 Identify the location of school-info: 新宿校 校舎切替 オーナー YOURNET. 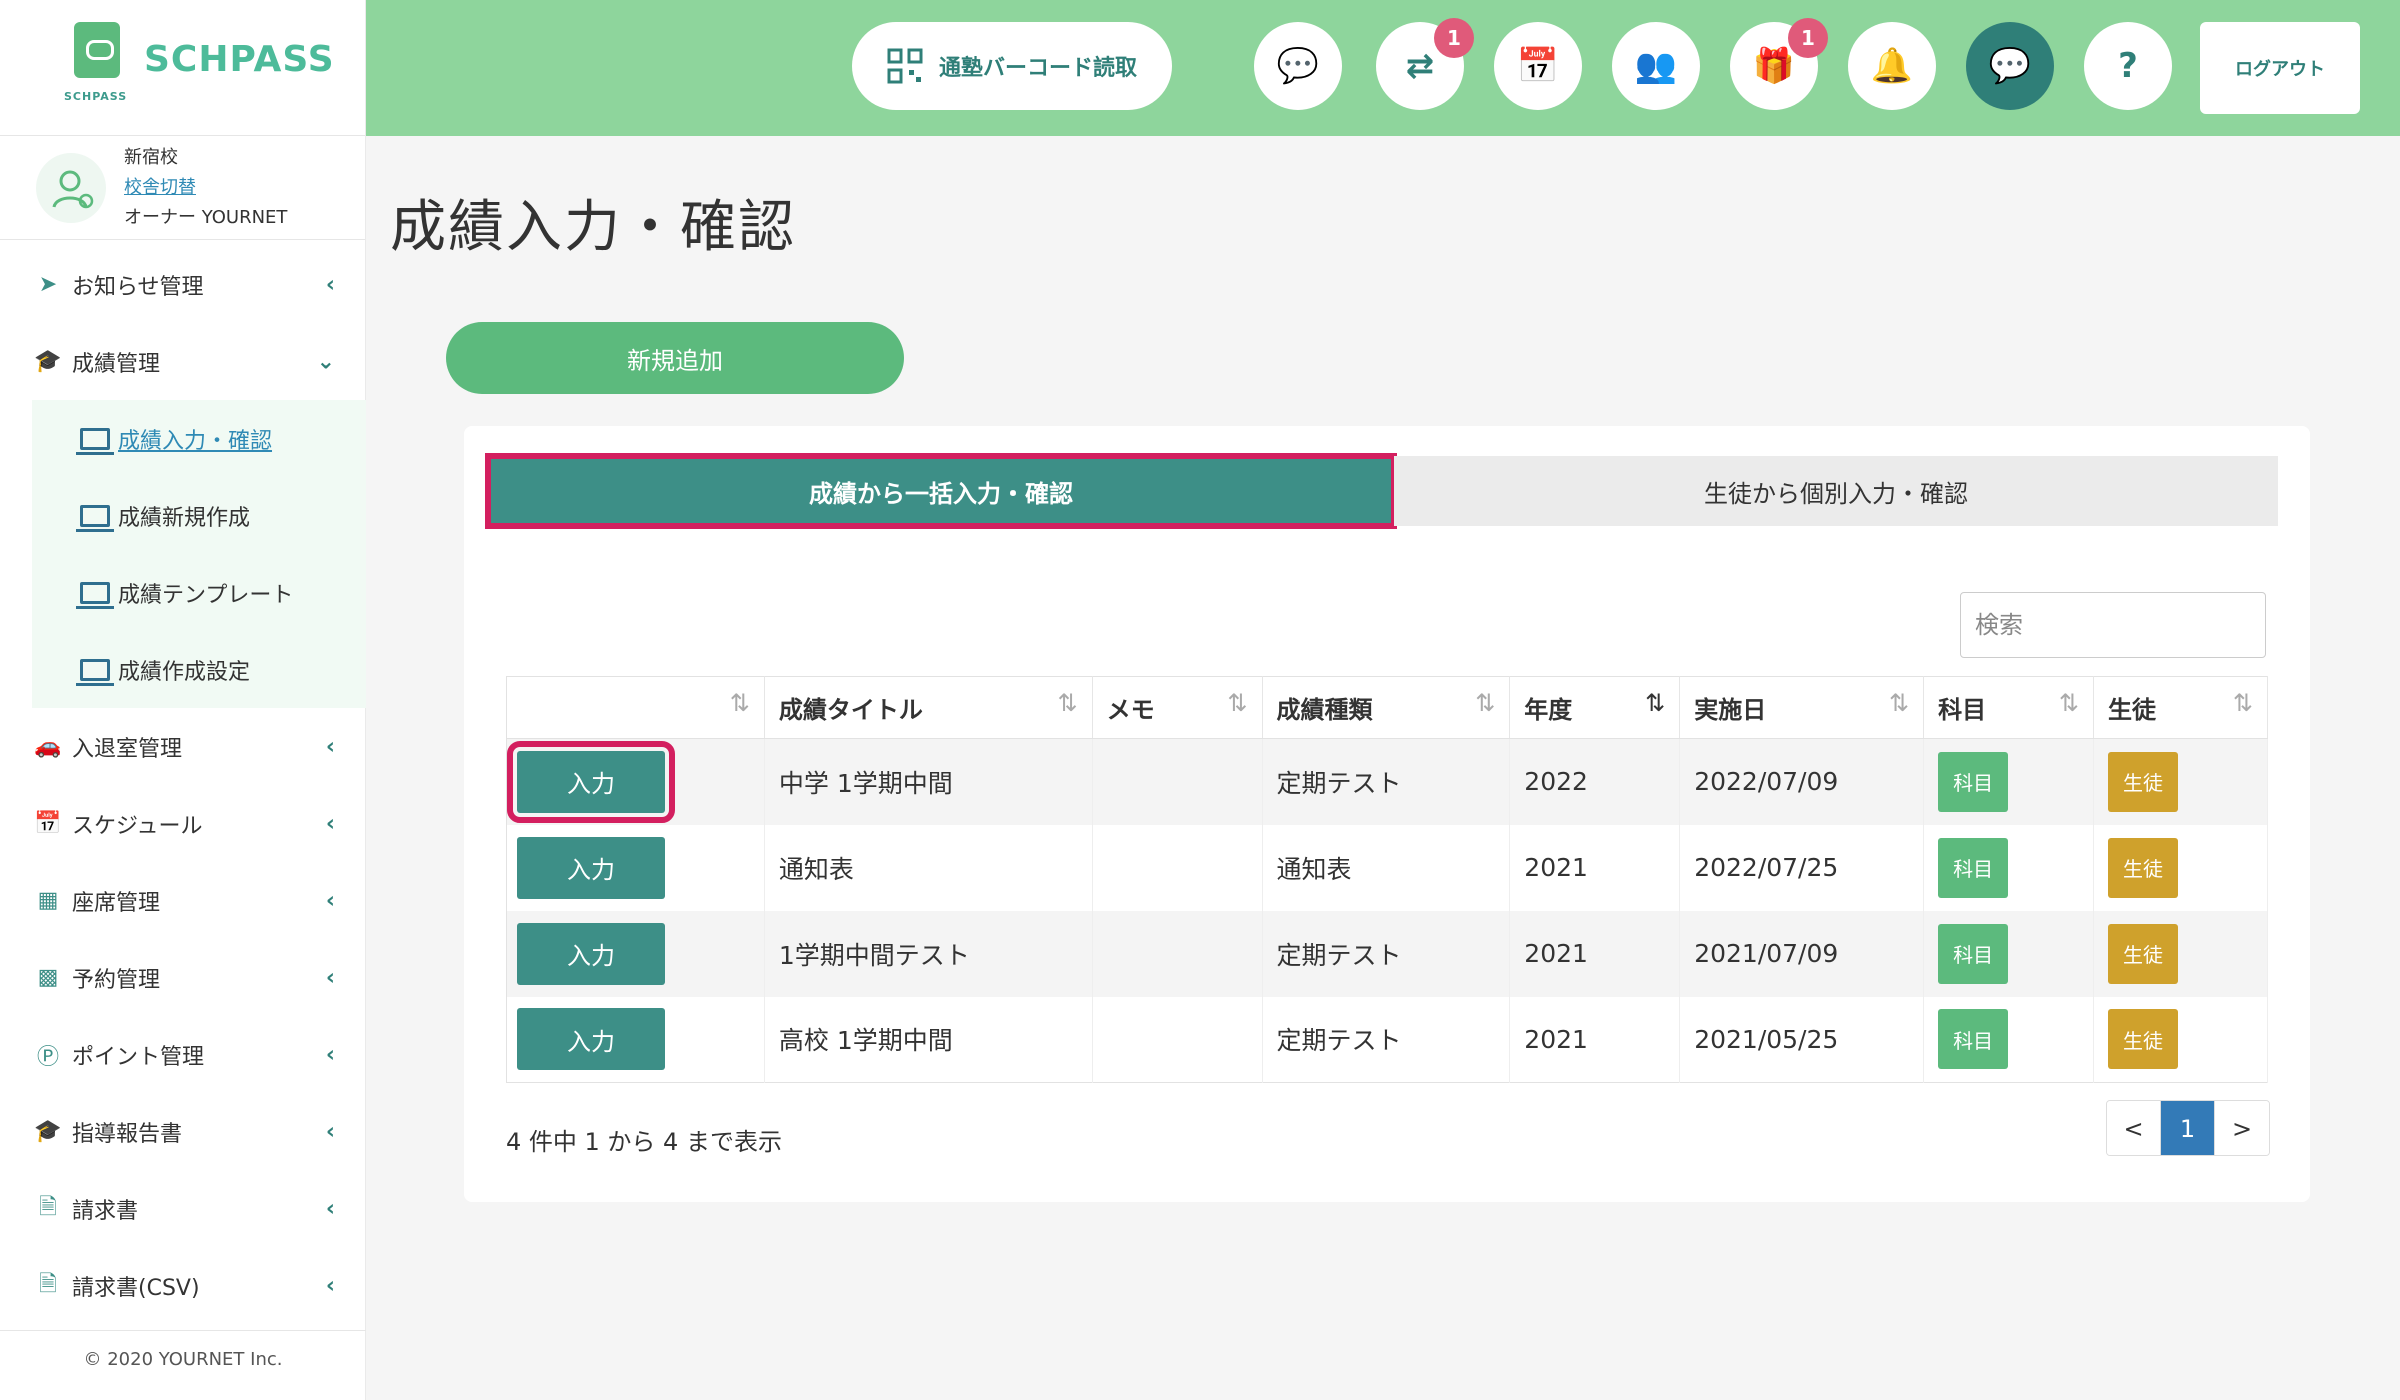
(182, 188).